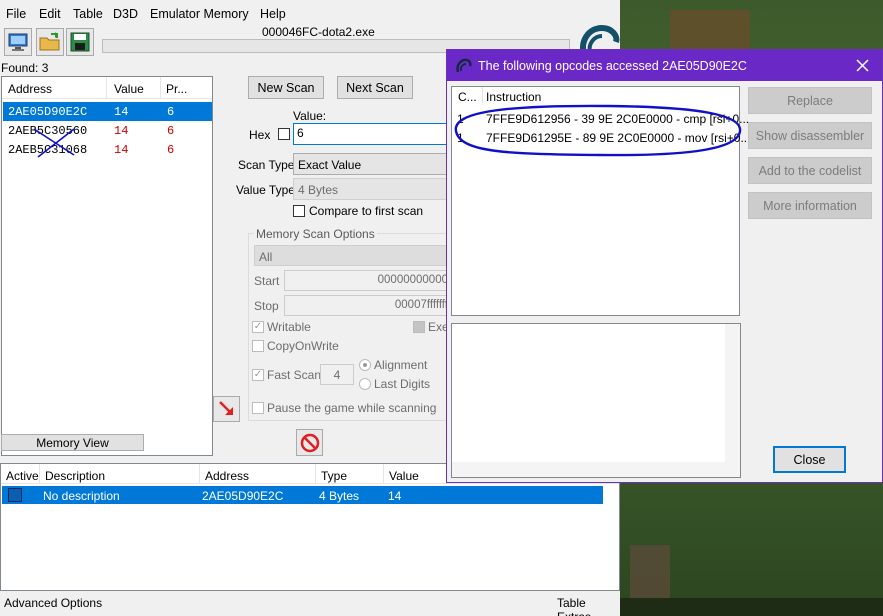  What do you see at coordinates (266, 306) in the screenshot?
I see `stop-label: Stop` at bounding box center [266, 306].